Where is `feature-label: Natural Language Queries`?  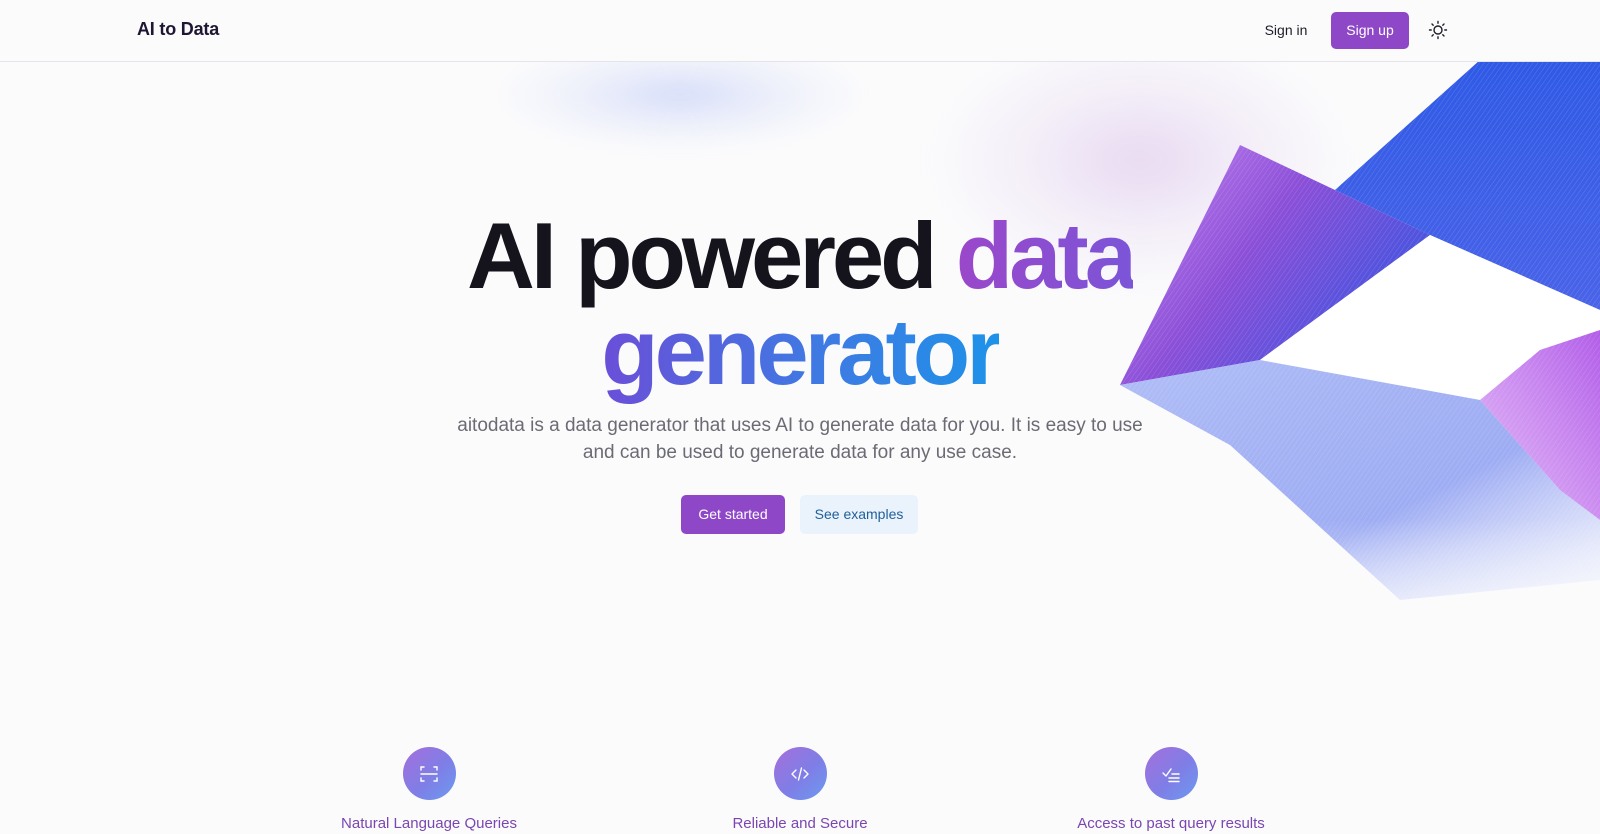
feature-label: Natural Language Queries is located at coordinates (429, 823).